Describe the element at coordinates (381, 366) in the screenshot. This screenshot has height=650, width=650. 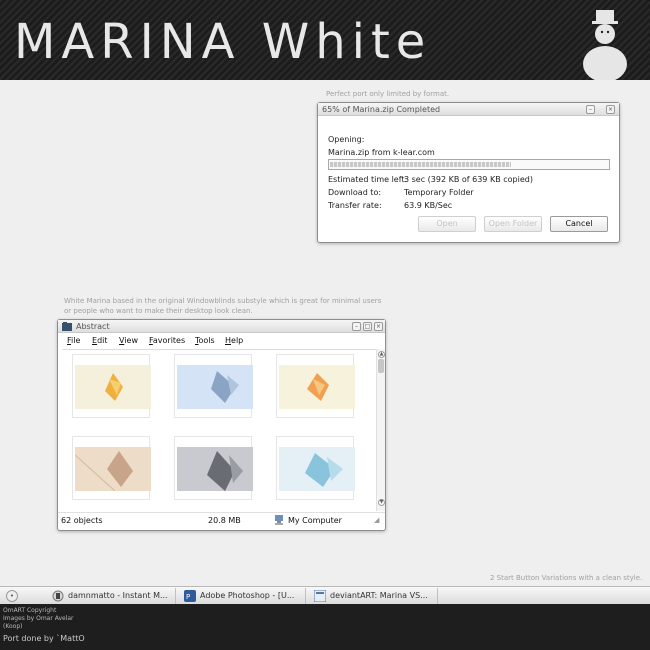
I see `scroll-thumb` at that location.